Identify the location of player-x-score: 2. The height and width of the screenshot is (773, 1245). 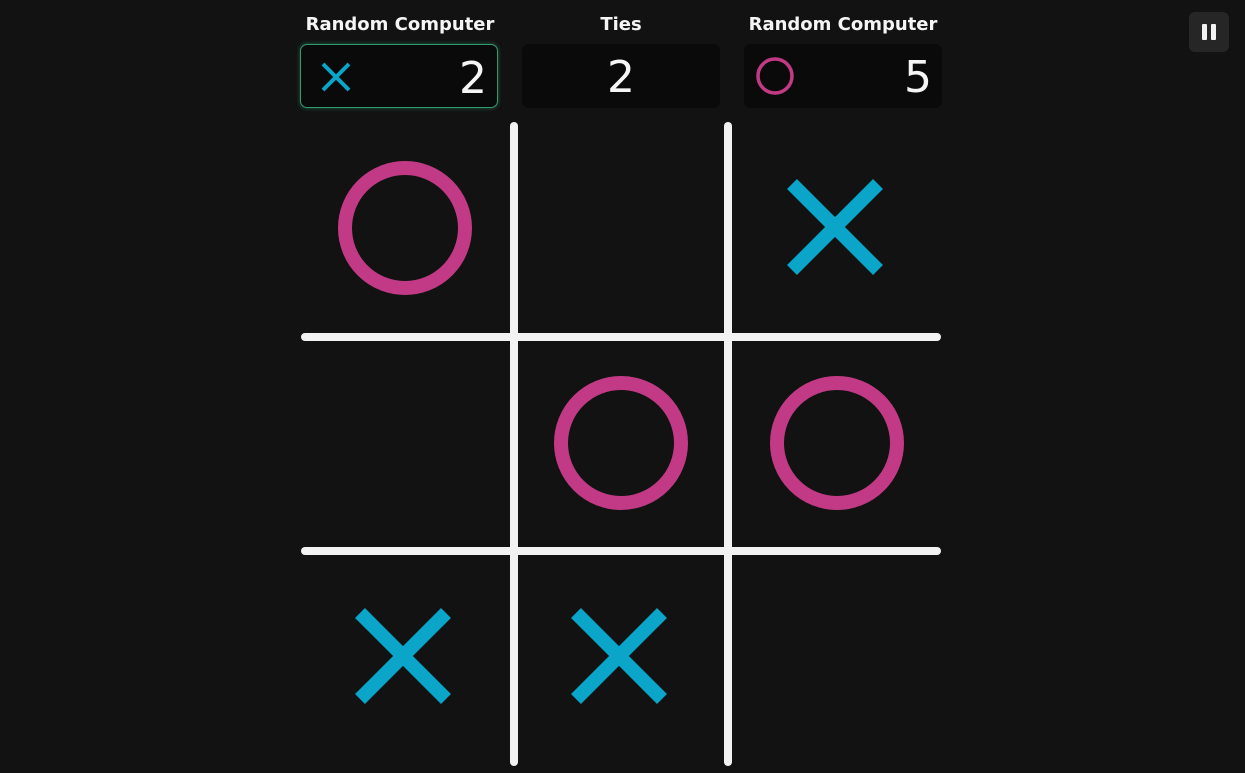
(473, 78).